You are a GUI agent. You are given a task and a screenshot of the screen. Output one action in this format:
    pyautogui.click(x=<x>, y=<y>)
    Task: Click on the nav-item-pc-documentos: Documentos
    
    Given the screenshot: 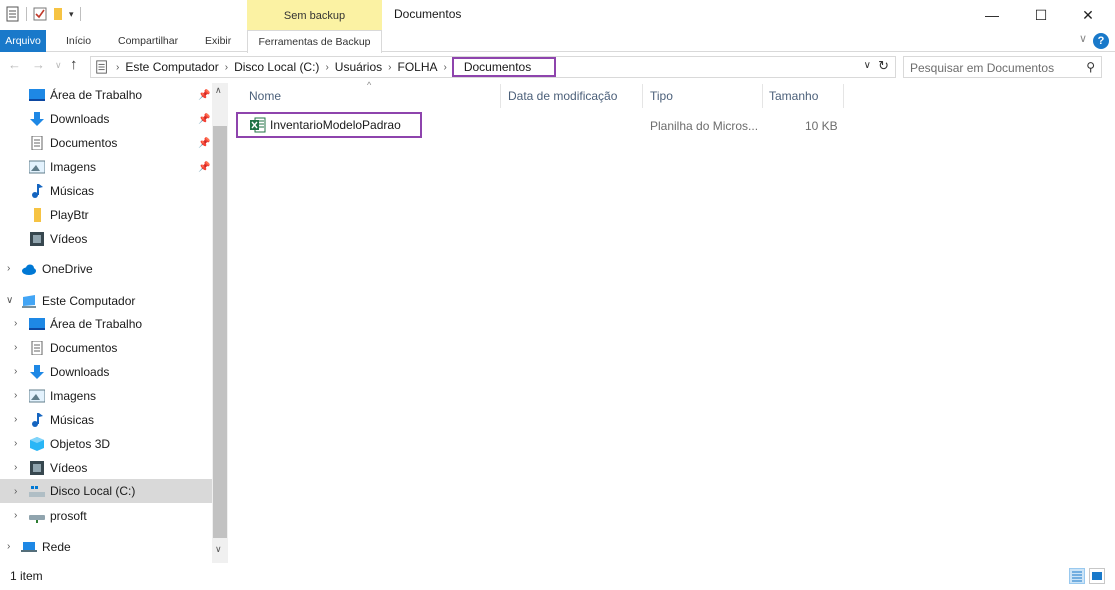 What is the action you would take?
    pyautogui.click(x=106, y=348)
    